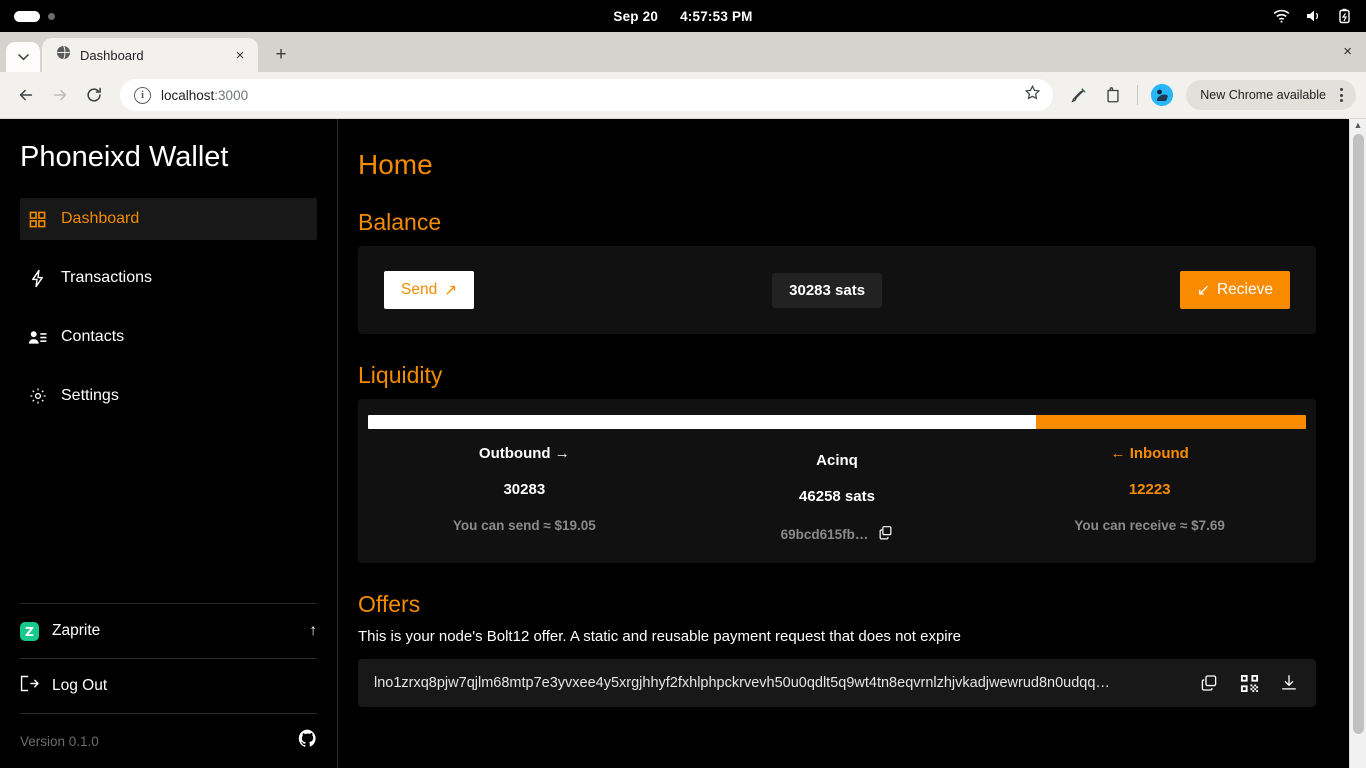  Describe the element at coordinates (29, 631) in the screenshot. I see `zaprite-icon: Z` at that location.